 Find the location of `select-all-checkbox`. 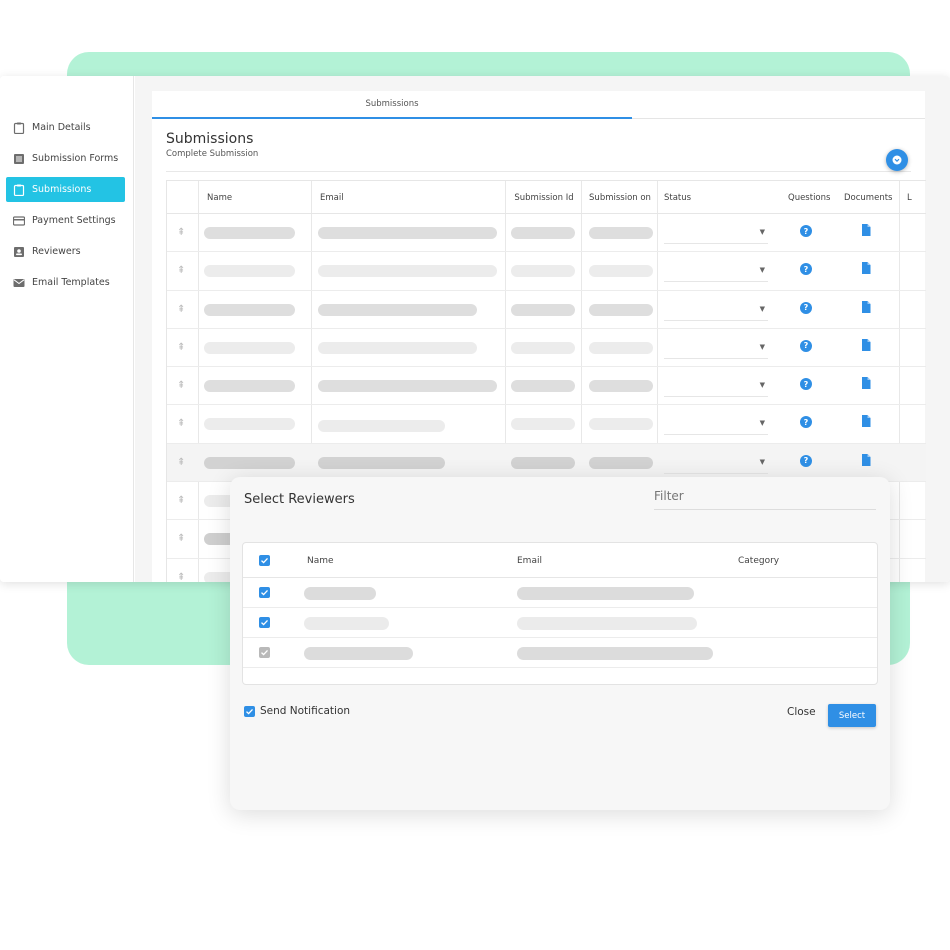

select-all-checkbox is located at coordinates (264, 560).